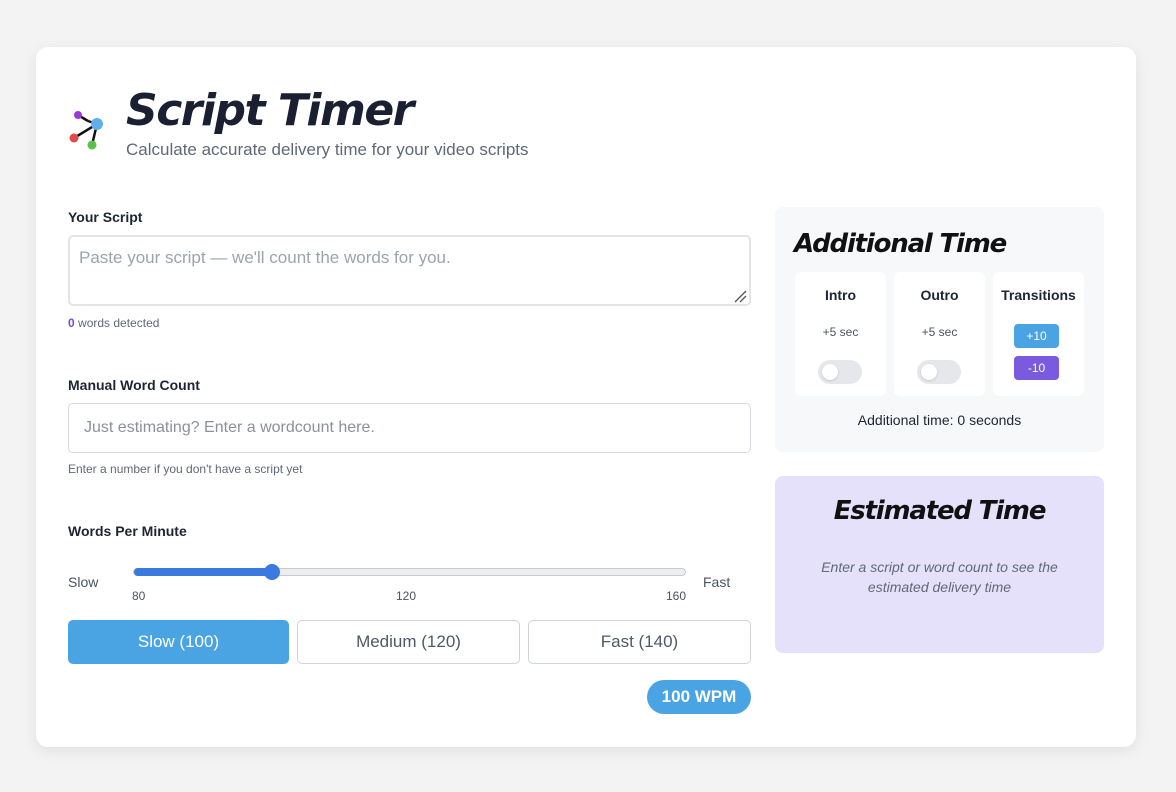 The image size is (1176, 792). I want to click on wpm-badge: 100 WPM, so click(699, 697).